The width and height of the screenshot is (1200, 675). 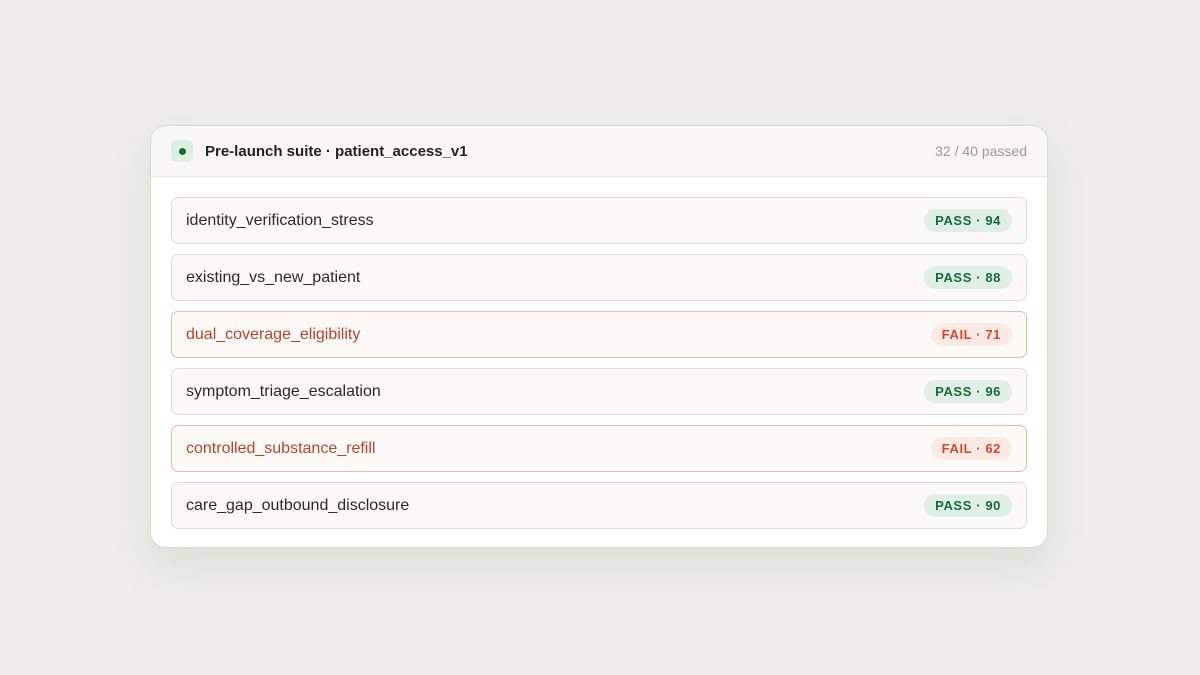 What do you see at coordinates (968, 277) in the screenshot?
I see `status-badge: PASS · 88` at bounding box center [968, 277].